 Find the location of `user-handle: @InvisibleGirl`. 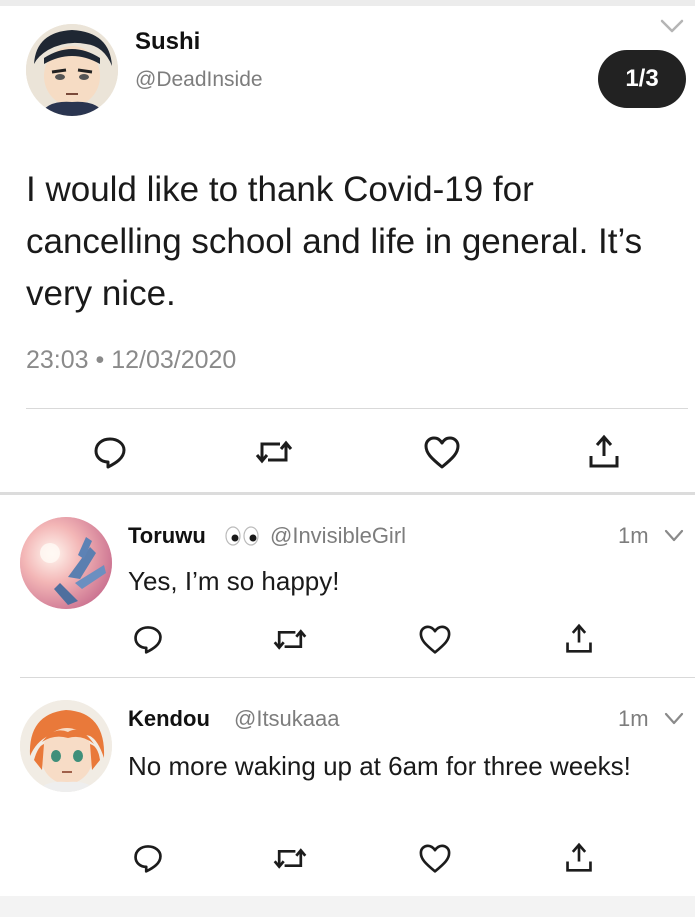

user-handle: @InvisibleGirl is located at coordinates (338, 536).